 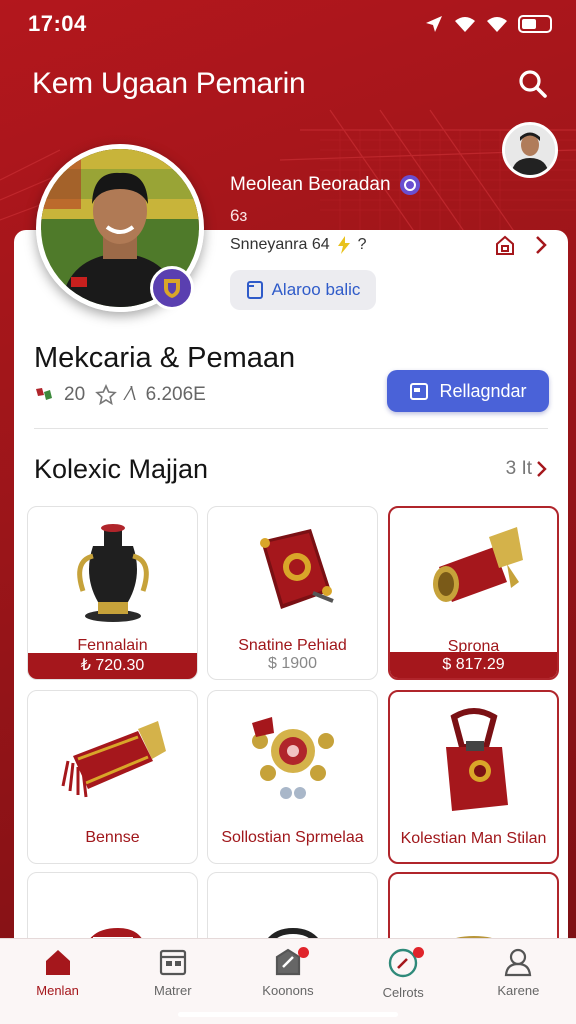 What do you see at coordinates (112, 666) in the screenshot?
I see `item-price: ₺ 720.30` at bounding box center [112, 666].